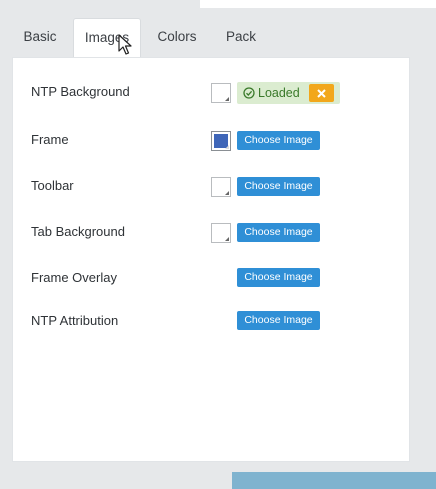 Image resolution: width=436 pixels, height=489 pixels. I want to click on row-label: Frame Overlay, so click(74, 277).